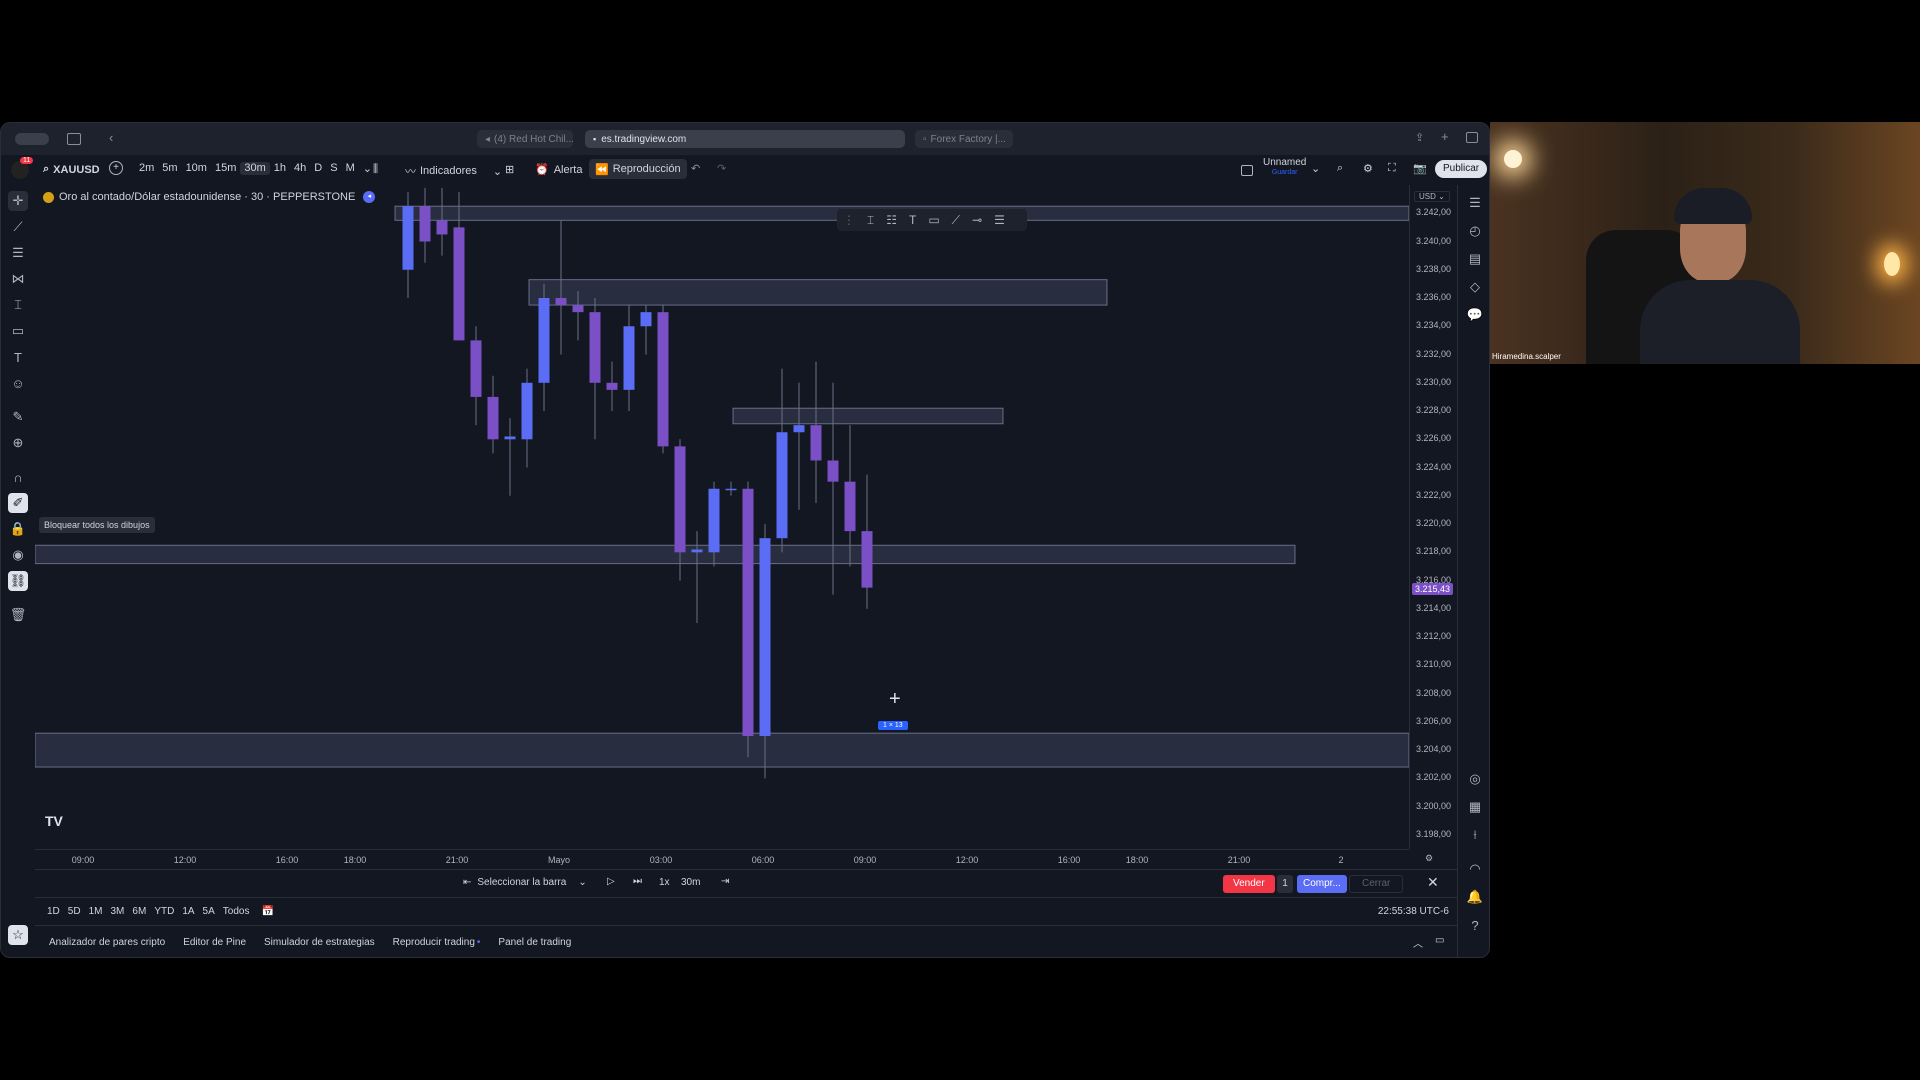 Image resolution: width=1920 pixels, height=1080 pixels. What do you see at coordinates (214, 942) in the screenshot?
I see `tab-pine-editor: Editor de Pine` at bounding box center [214, 942].